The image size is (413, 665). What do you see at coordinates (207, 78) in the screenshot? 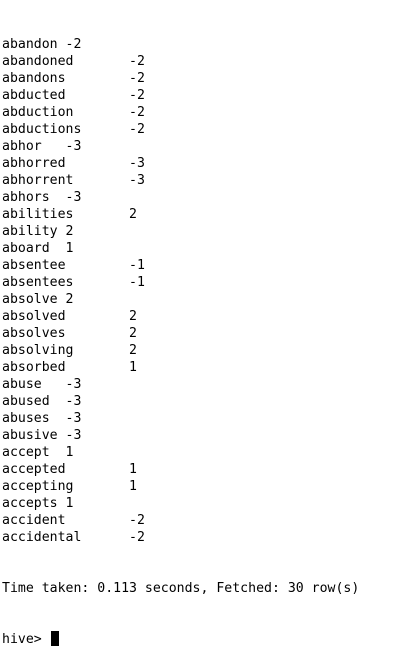
I see `table-row: abandons -2` at bounding box center [207, 78].